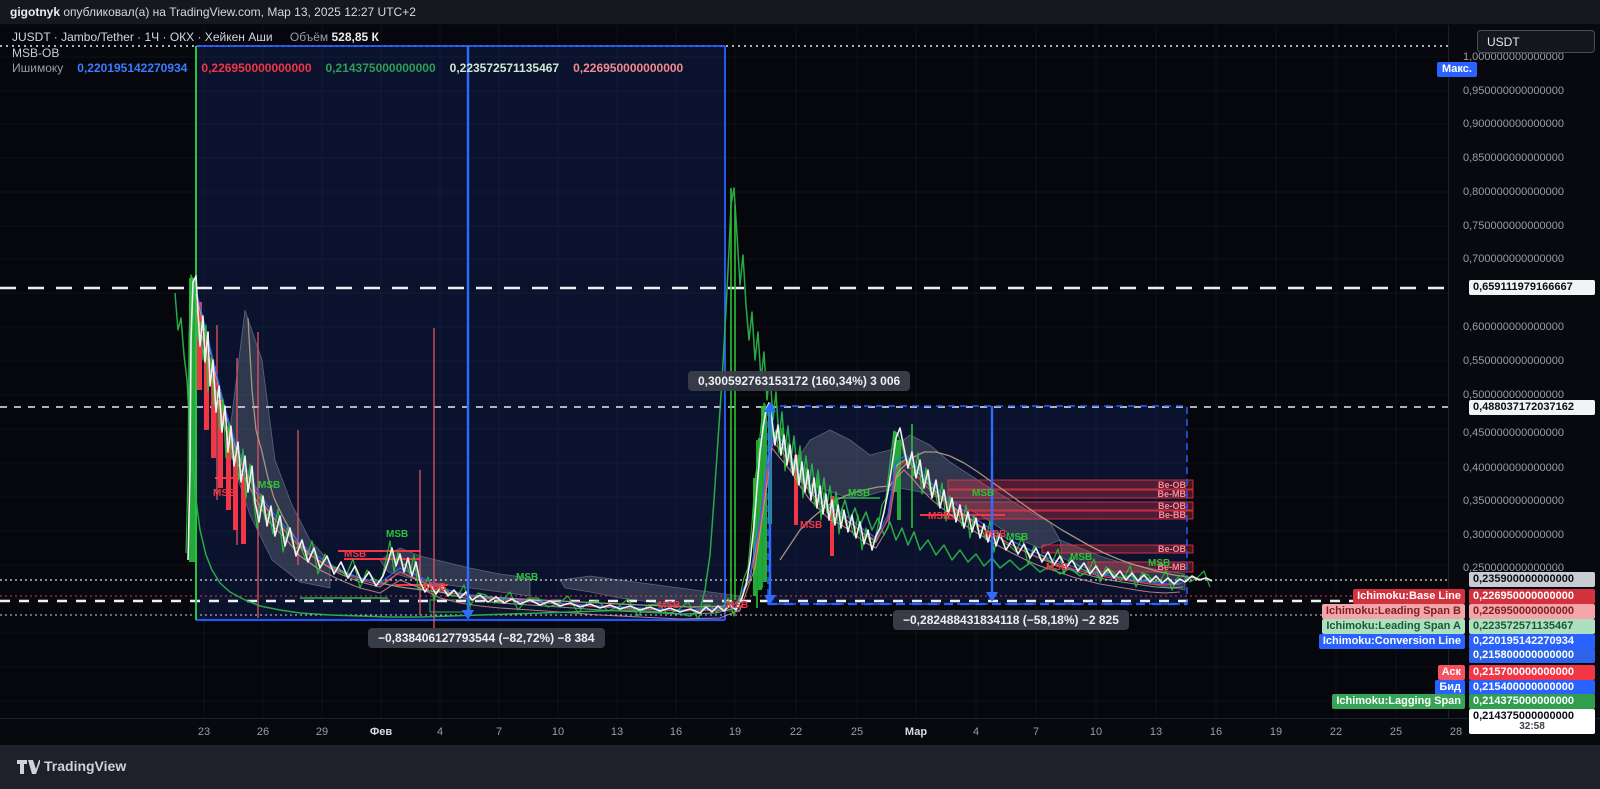 The image size is (1600, 789). Describe the element at coordinates (1409, 596) in the screenshot. I see `price-badge-label: Ichimoku:Base Line` at that location.